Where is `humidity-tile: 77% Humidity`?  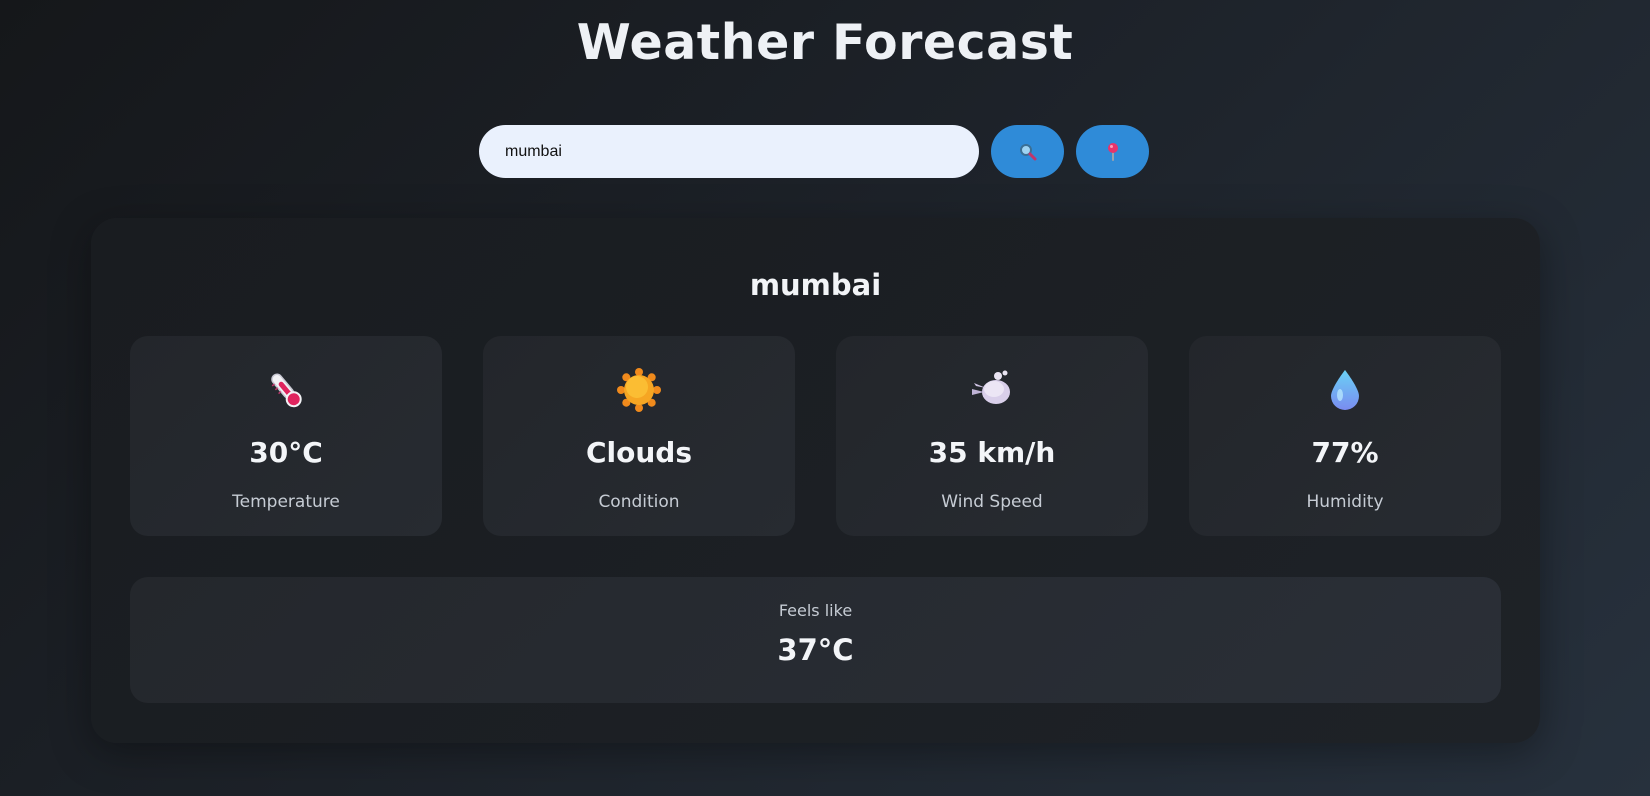 humidity-tile: 77% Humidity is located at coordinates (1345, 436).